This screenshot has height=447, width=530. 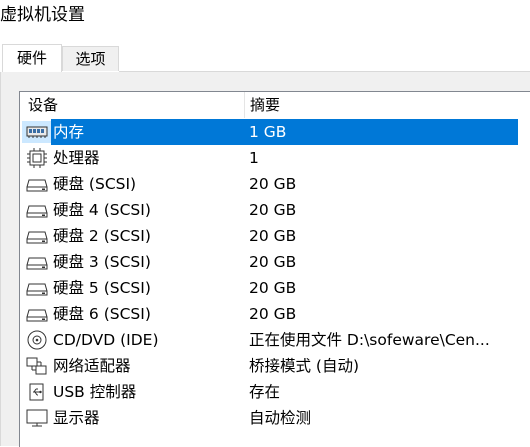 I want to click on device-name: CD/DVD (IDE), so click(x=106, y=340).